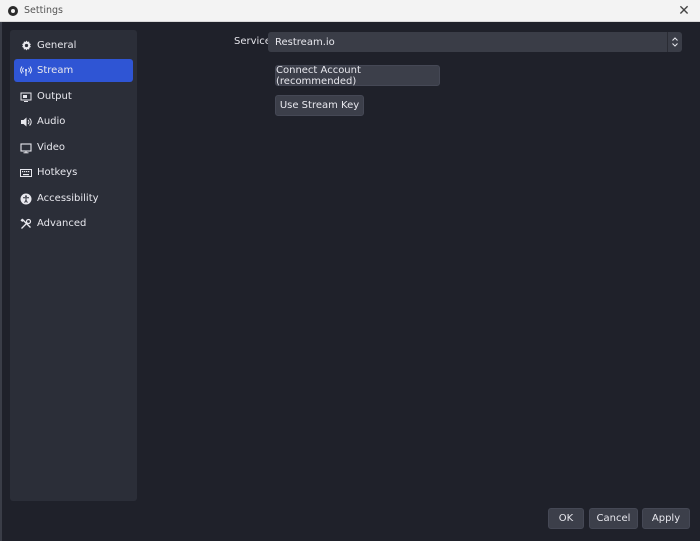  What do you see at coordinates (26, 46) in the screenshot?
I see `gear-icon` at bounding box center [26, 46].